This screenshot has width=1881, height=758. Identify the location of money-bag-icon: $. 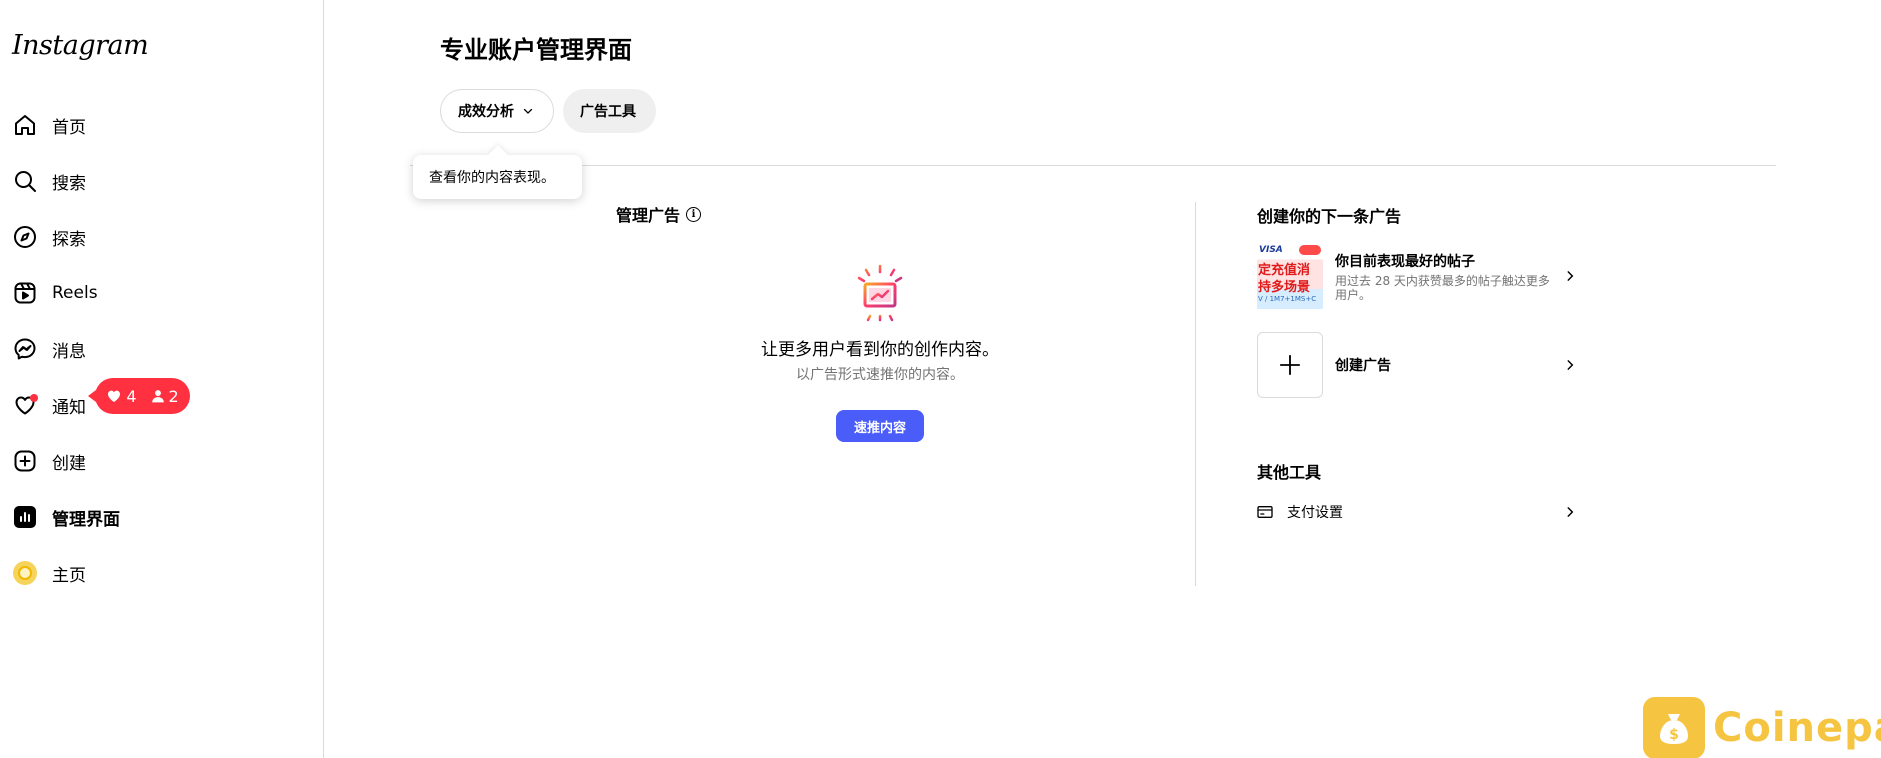
(1674, 727).